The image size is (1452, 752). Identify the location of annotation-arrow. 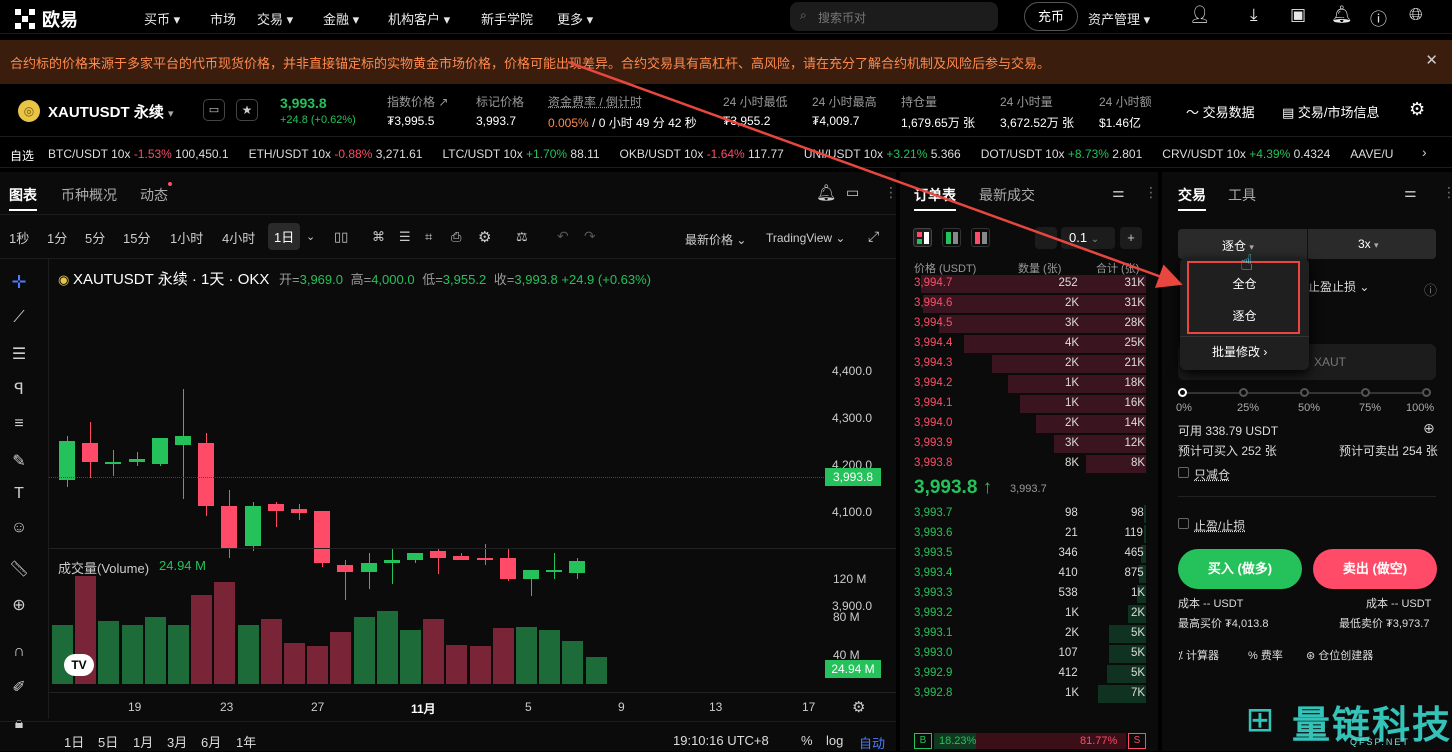
(875, 174).